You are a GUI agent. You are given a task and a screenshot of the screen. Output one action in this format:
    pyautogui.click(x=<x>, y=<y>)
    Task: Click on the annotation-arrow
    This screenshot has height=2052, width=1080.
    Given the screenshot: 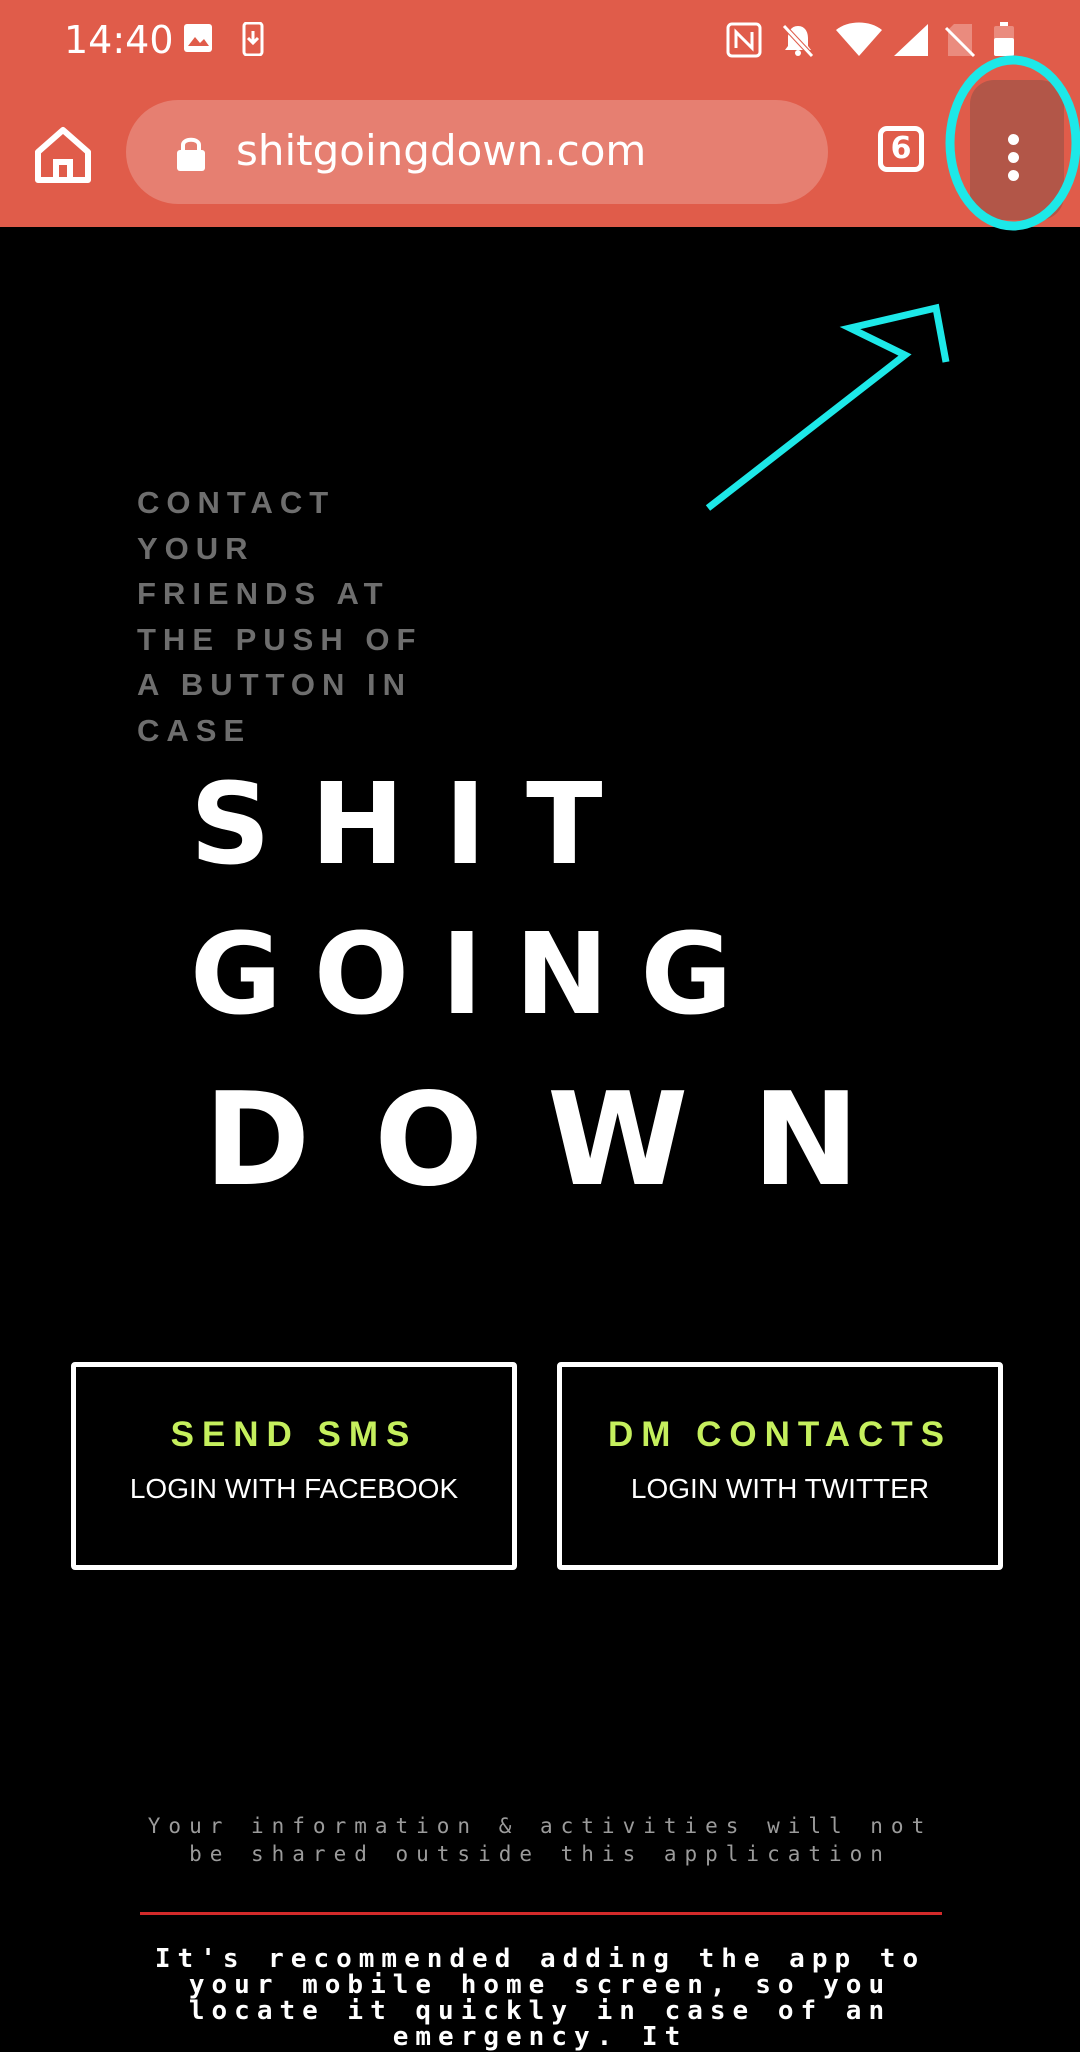 What is the action you would take?
    pyautogui.click(x=827, y=407)
    